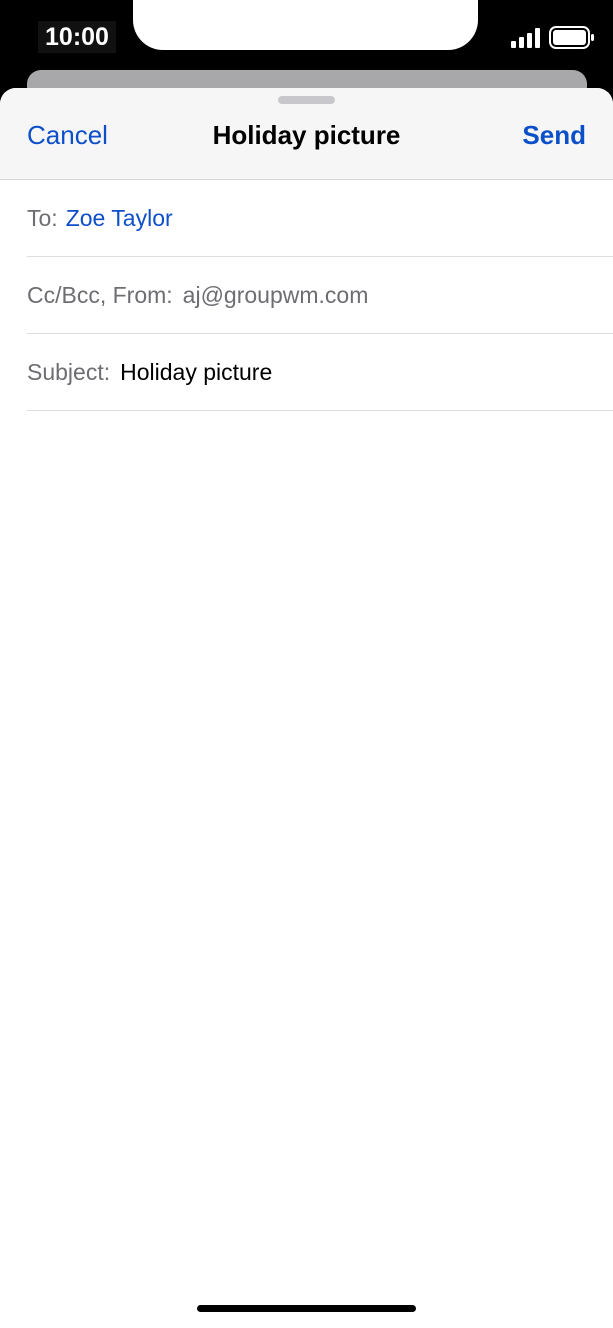  I want to click on battery-icon, so click(571, 37).